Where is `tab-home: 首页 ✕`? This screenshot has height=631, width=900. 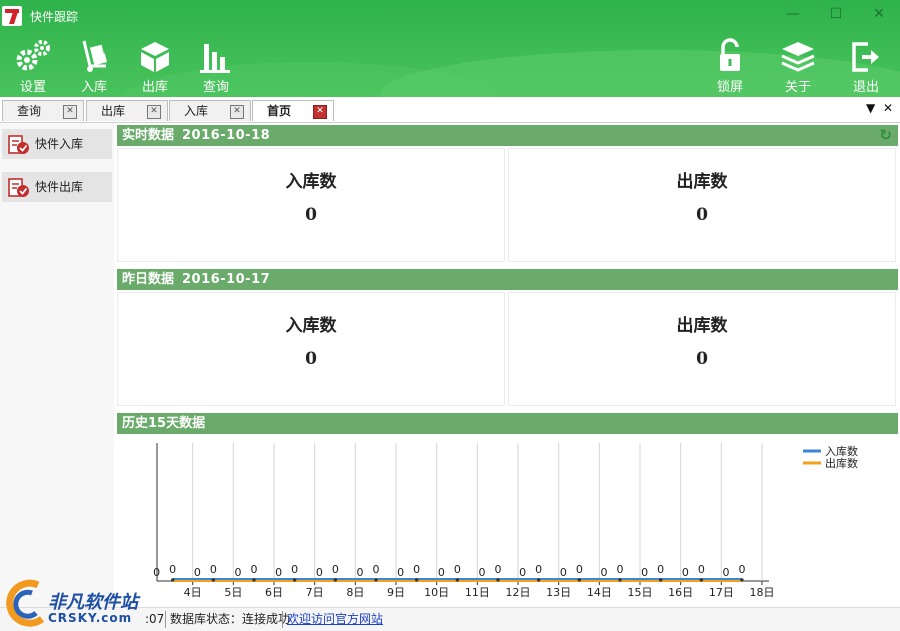
tab-home: 首页 ✕ is located at coordinates (293, 110).